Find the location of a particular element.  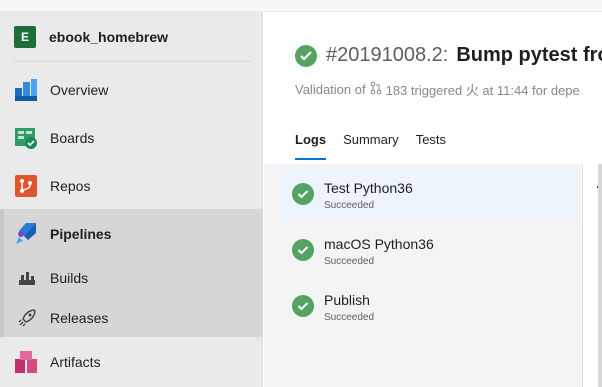

pipelines-icon is located at coordinates (26, 234).